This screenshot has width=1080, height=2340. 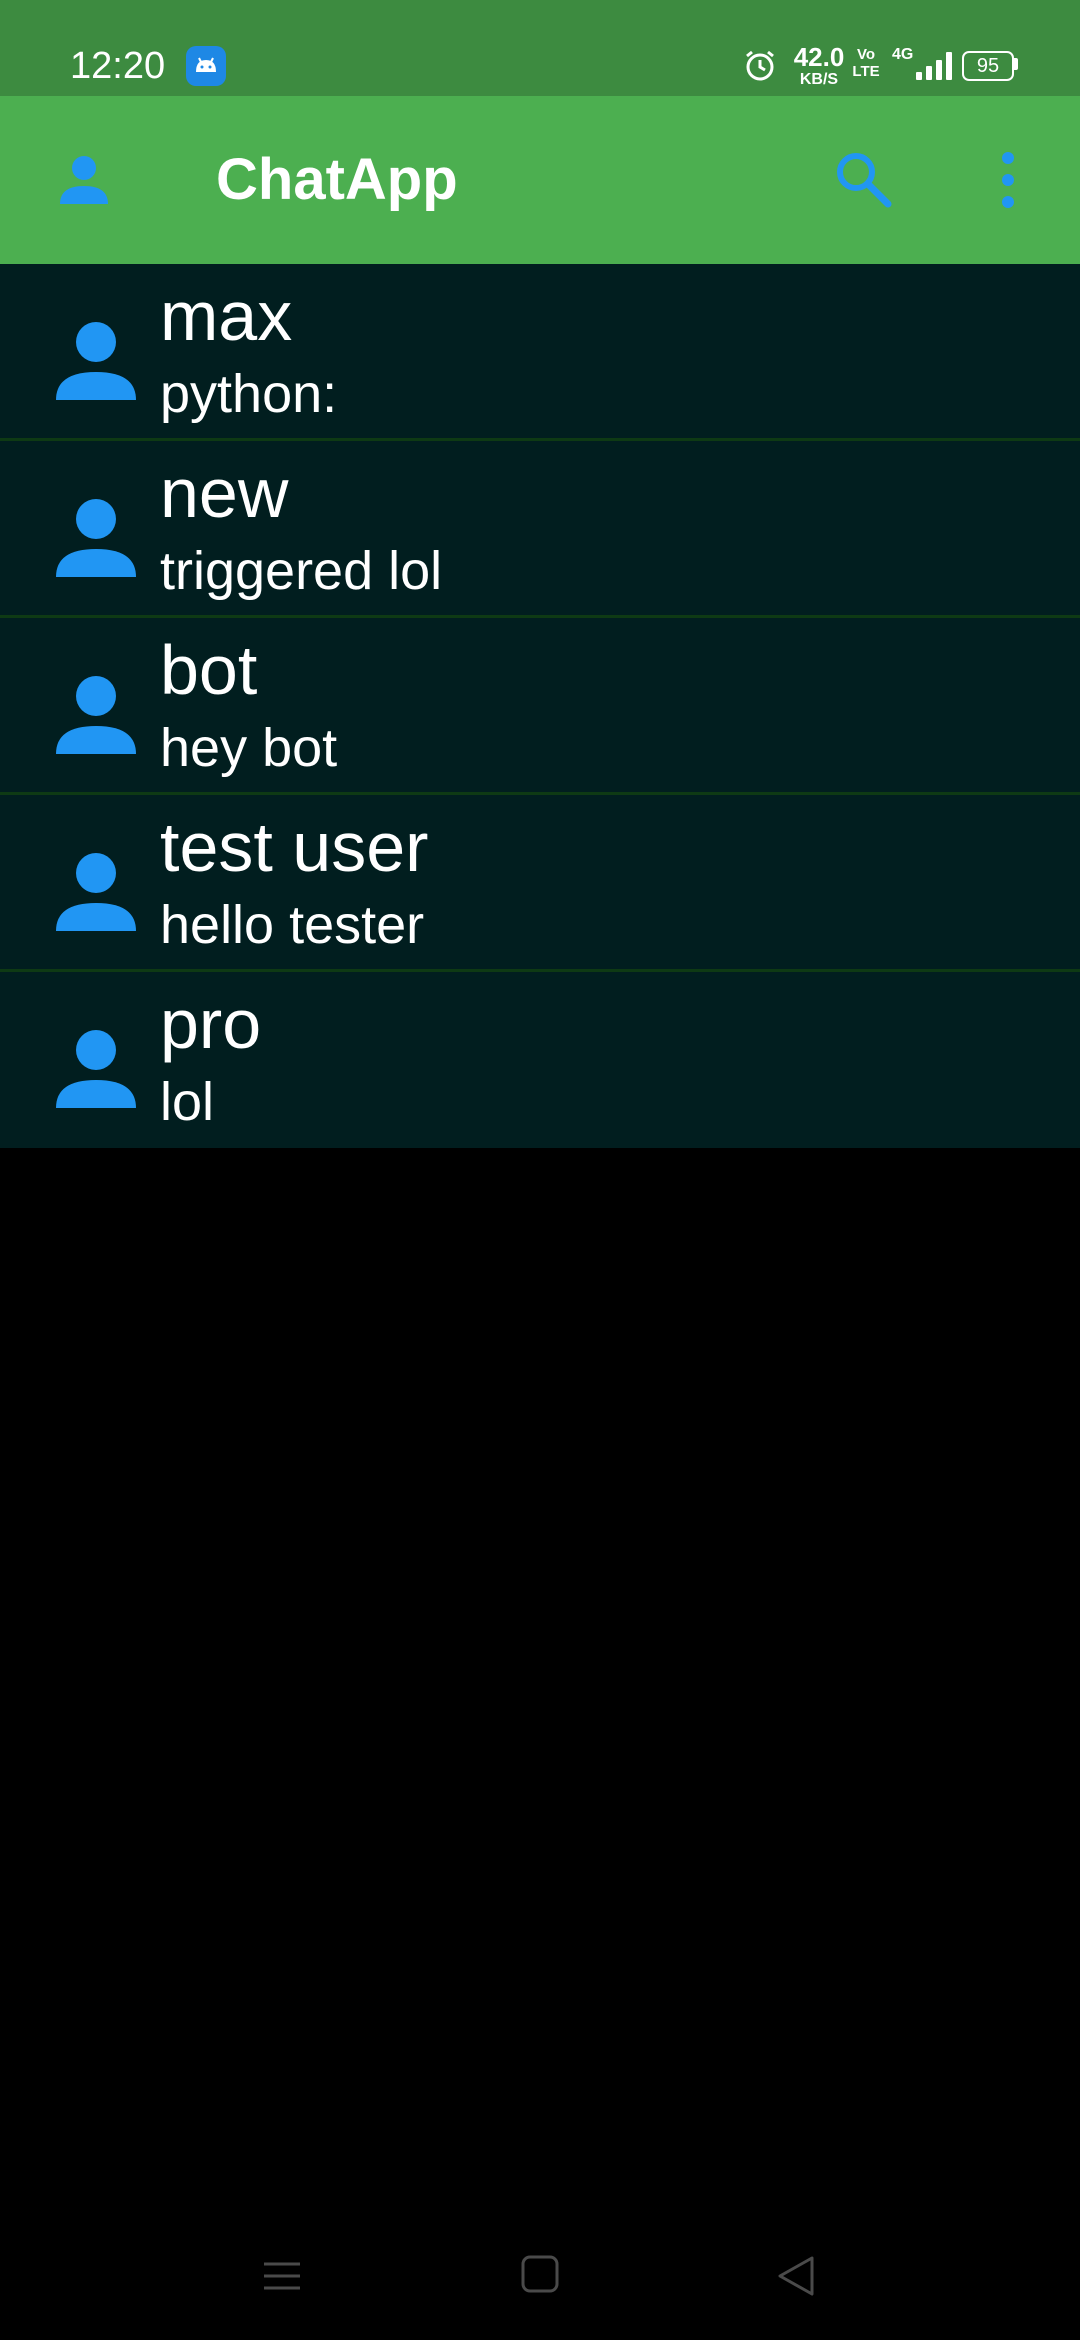 I want to click on app-bar: ChatApp, so click(x=540, y=180).